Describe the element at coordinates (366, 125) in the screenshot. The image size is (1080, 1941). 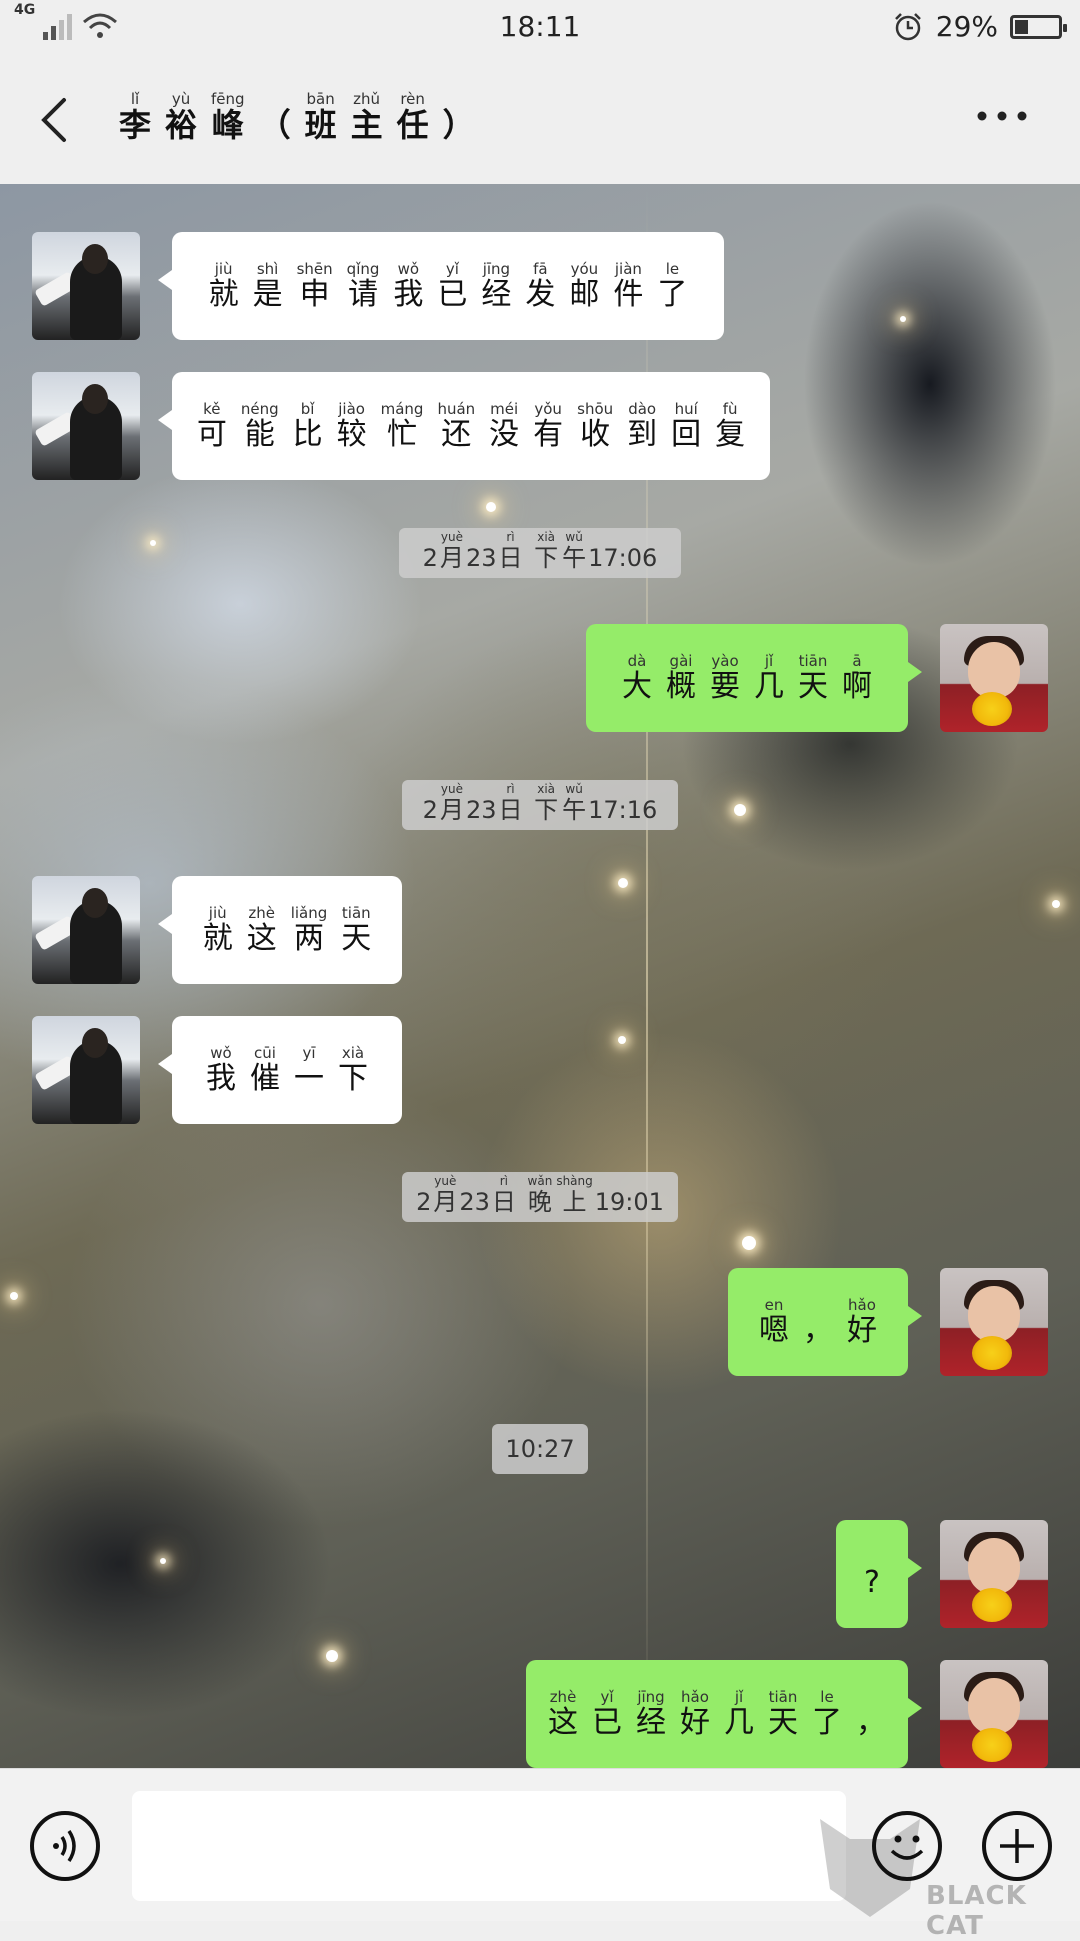
I see `hanzi: 主` at that location.